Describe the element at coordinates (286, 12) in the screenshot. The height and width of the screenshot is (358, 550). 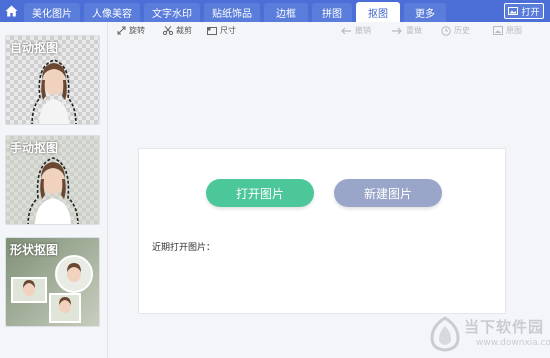
I see `tab-border: 边框` at that location.